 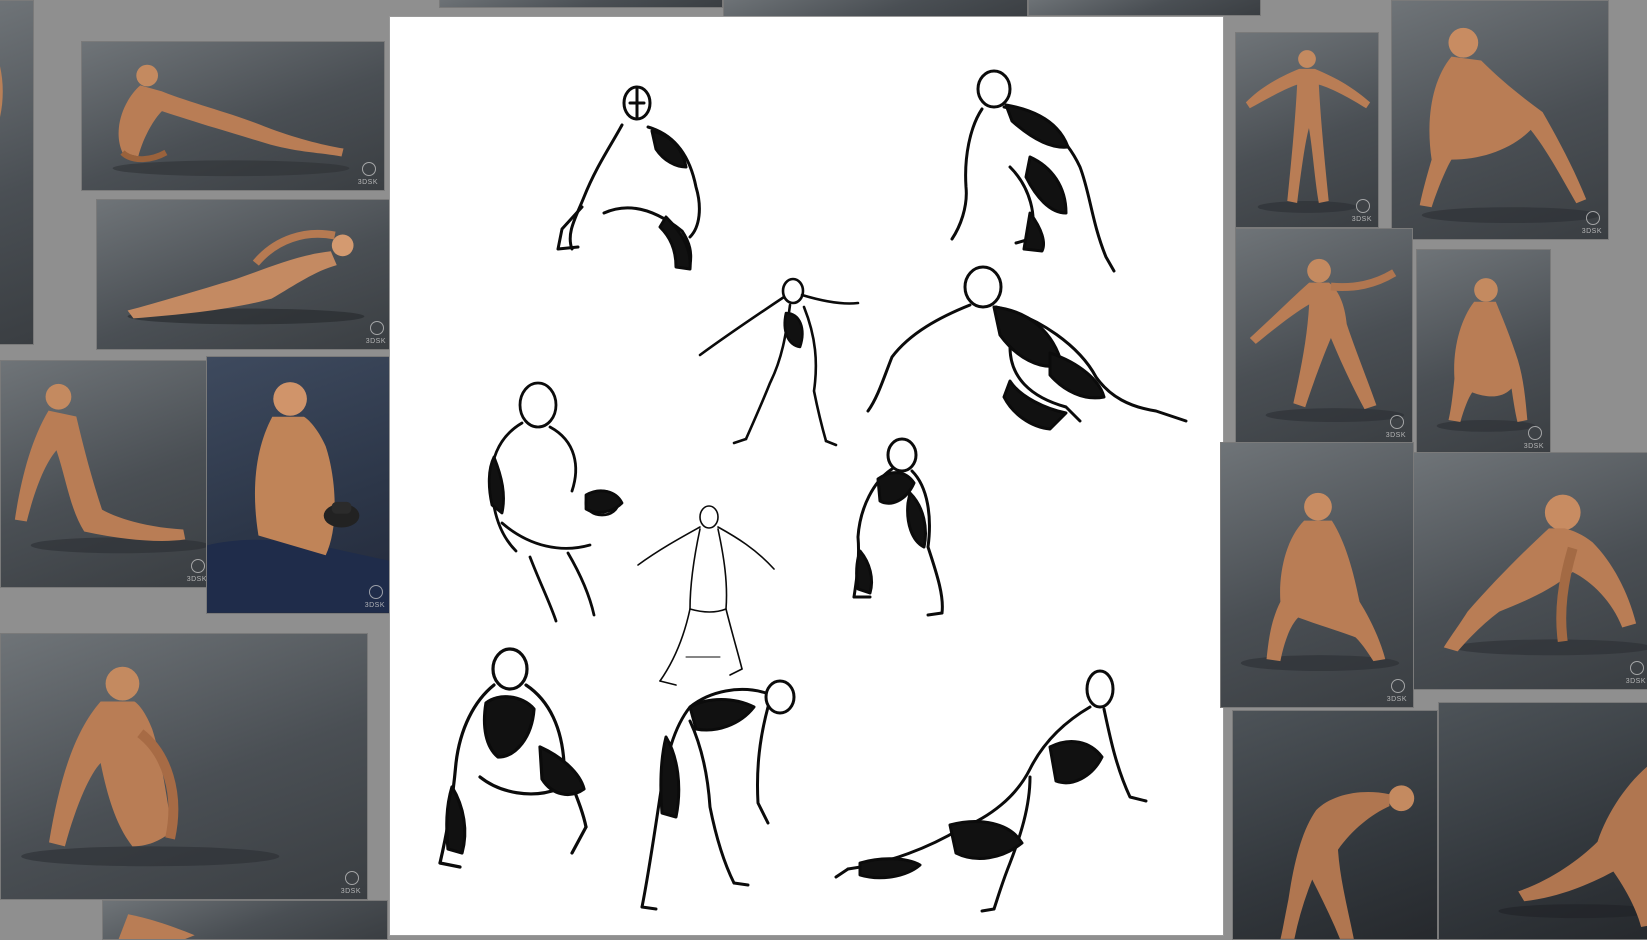 I want to click on reference-photo-reclining-left-elbow: 3DSK, so click(x=233, y=116).